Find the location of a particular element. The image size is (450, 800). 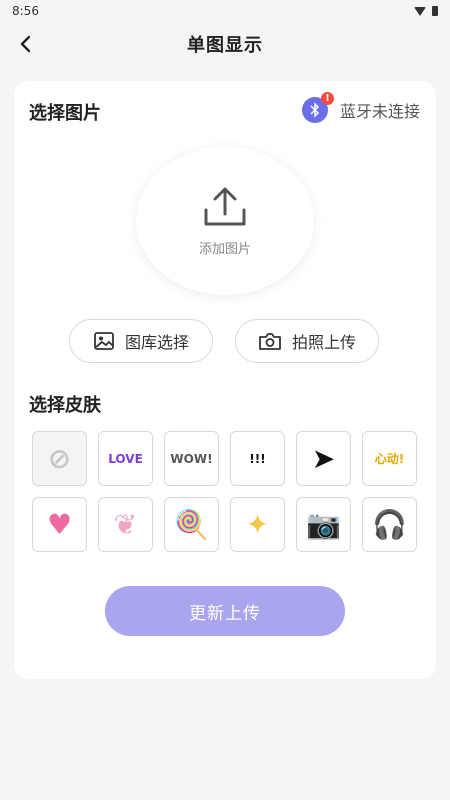

alert-badge: ! is located at coordinates (327, 98).